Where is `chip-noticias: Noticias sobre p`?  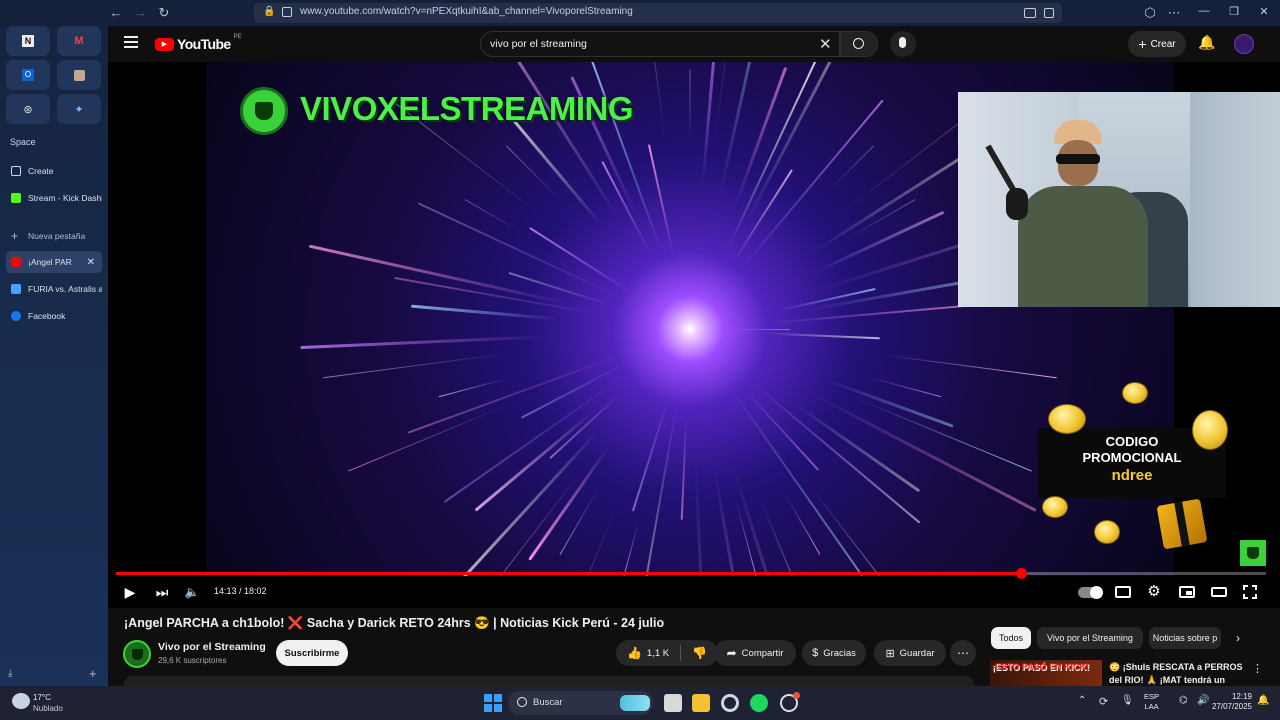
chip-noticias: Noticias sobre p is located at coordinates (1185, 638).